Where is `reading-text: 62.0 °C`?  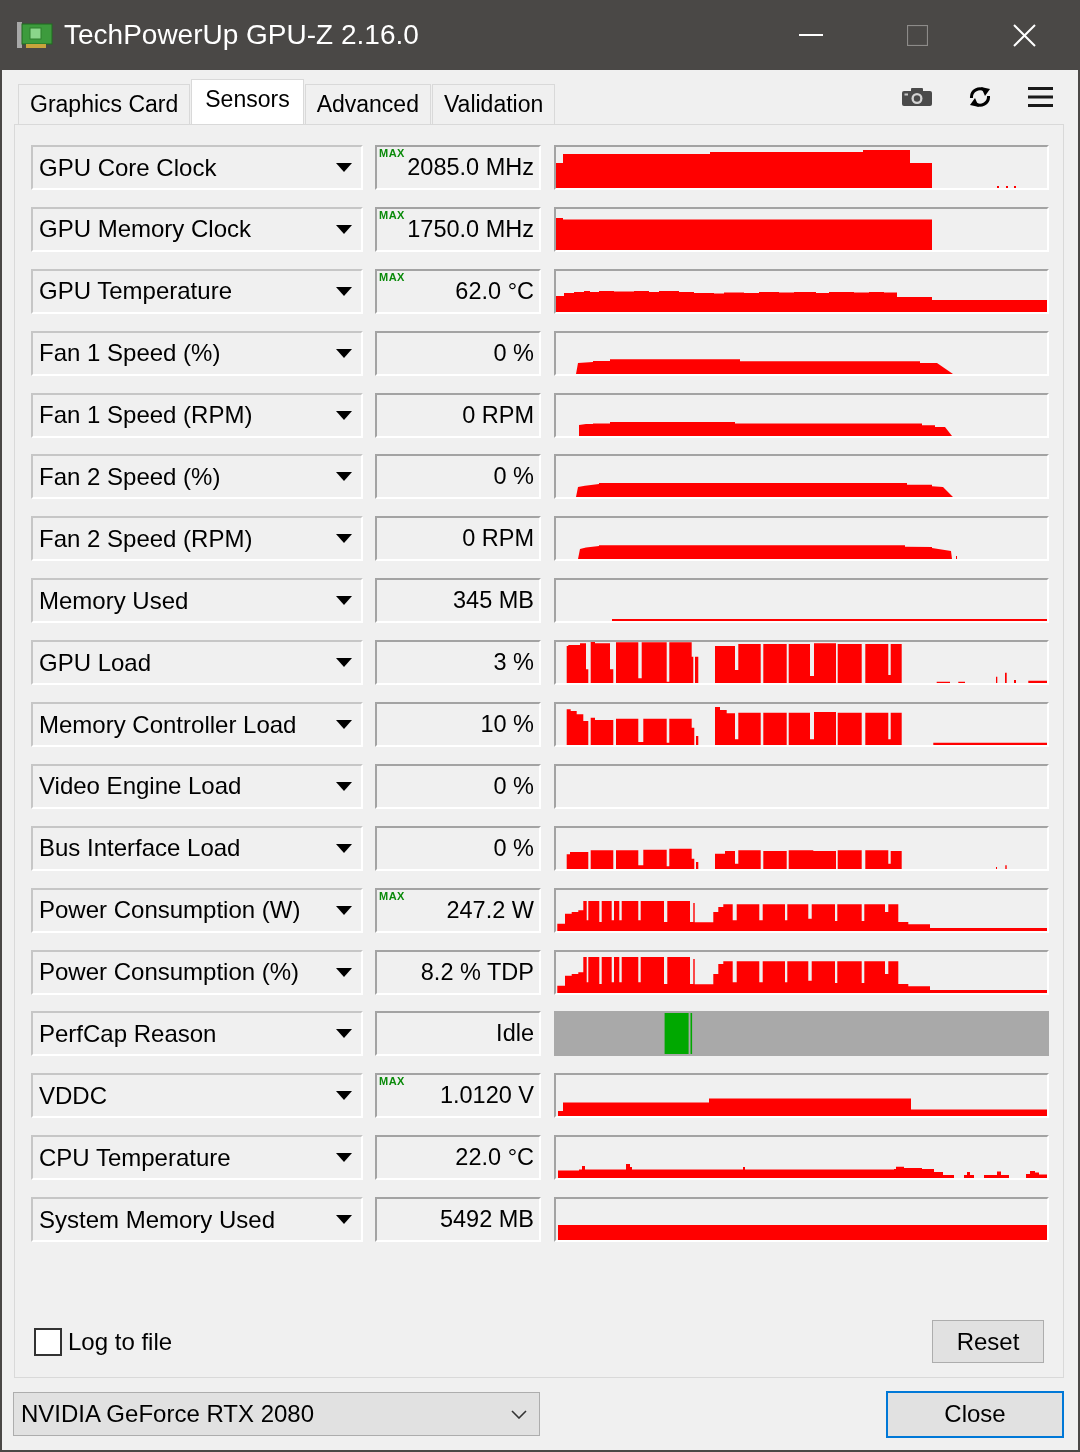
reading-text: 62.0 °C is located at coordinates (494, 291).